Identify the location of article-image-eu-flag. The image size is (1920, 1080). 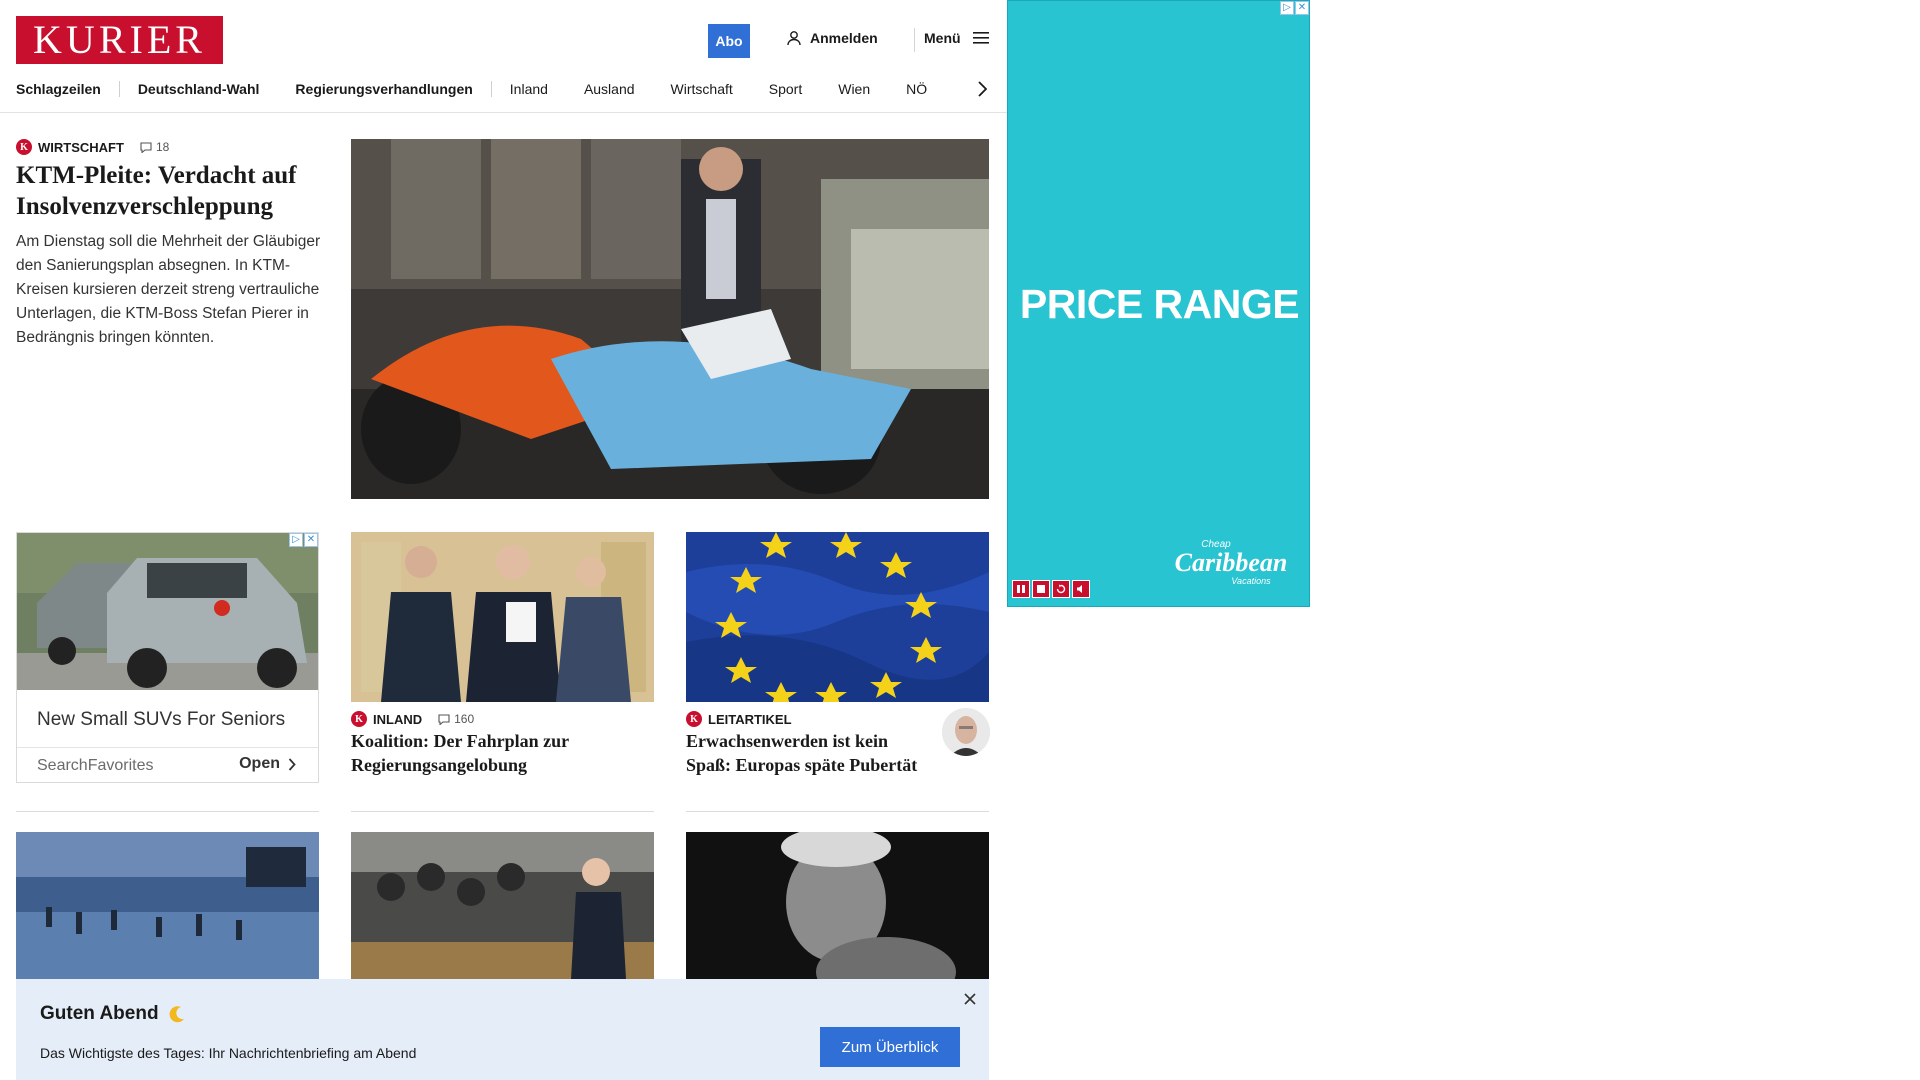
(837, 617).